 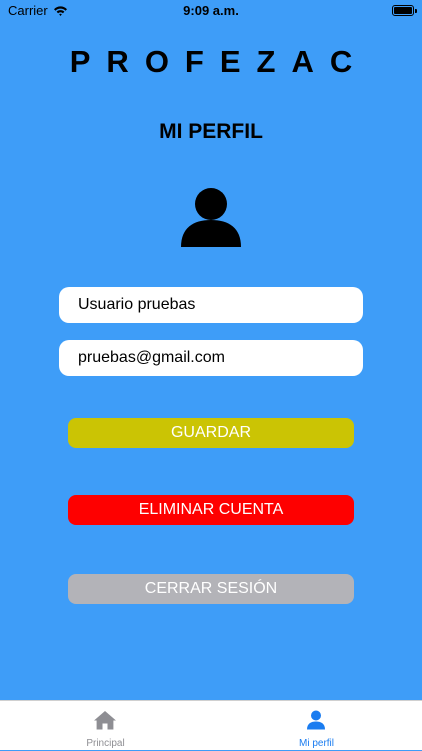 I want to click on tab-bar: Principal Mi perfil, so click(x=211, y=725).